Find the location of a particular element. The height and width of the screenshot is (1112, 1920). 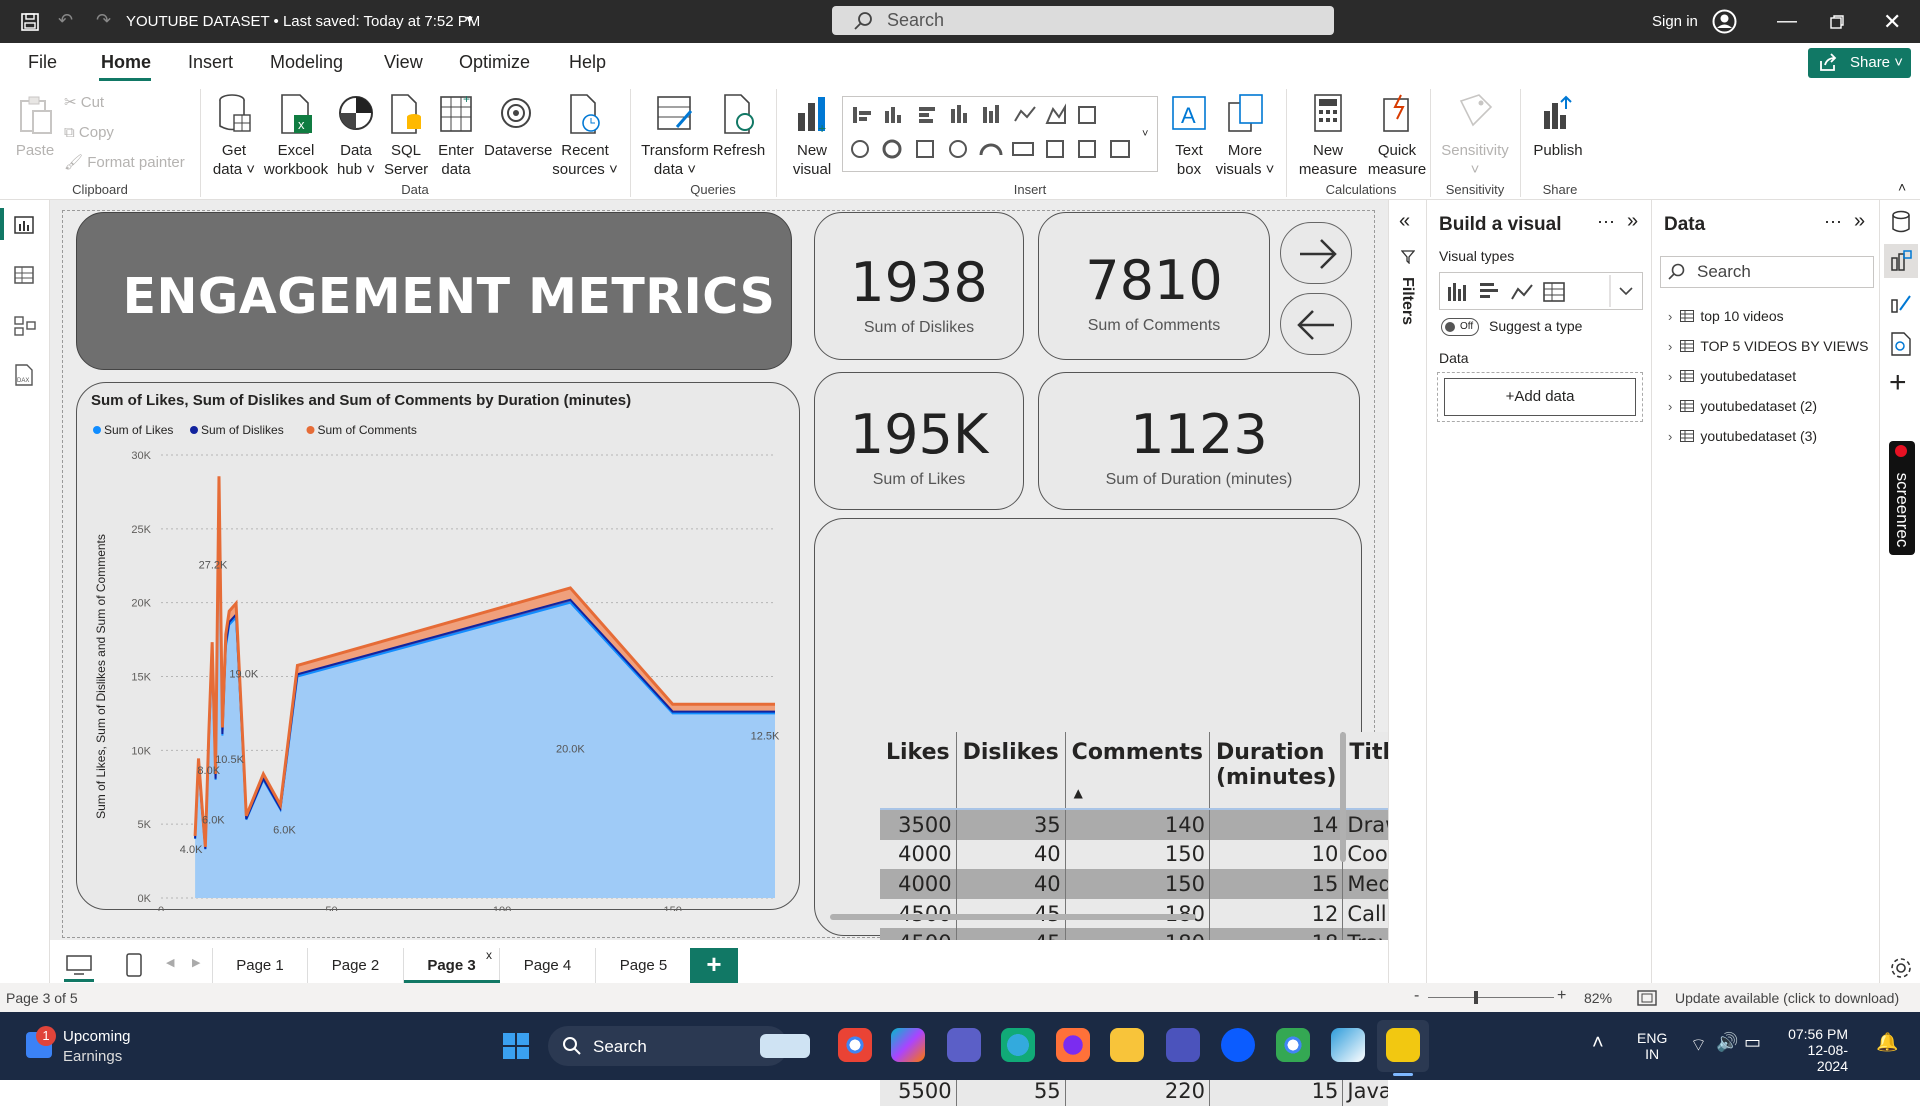

model-view-icon is located at coordinates (25, 326).